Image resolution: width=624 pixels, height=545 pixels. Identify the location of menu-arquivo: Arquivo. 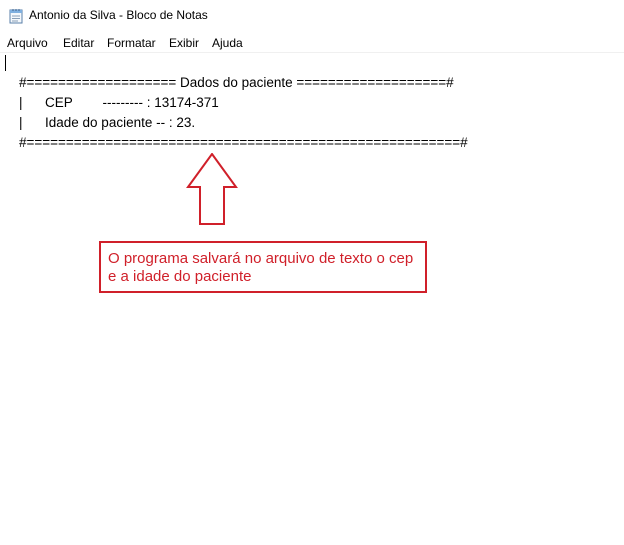
(27, 43).